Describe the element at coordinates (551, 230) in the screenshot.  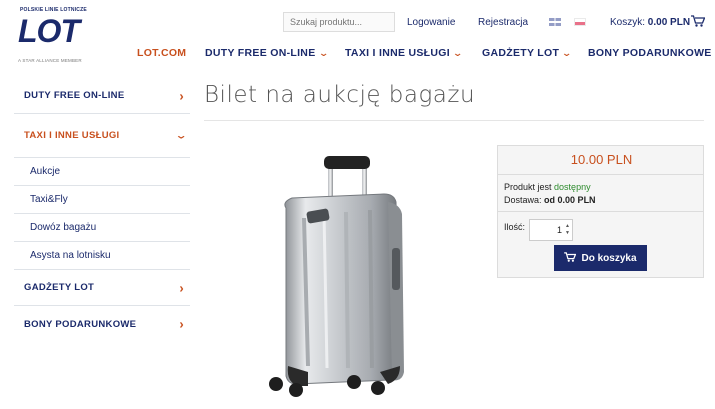
I see `quantity-stepper: 1 ▲ ▼` at that location.